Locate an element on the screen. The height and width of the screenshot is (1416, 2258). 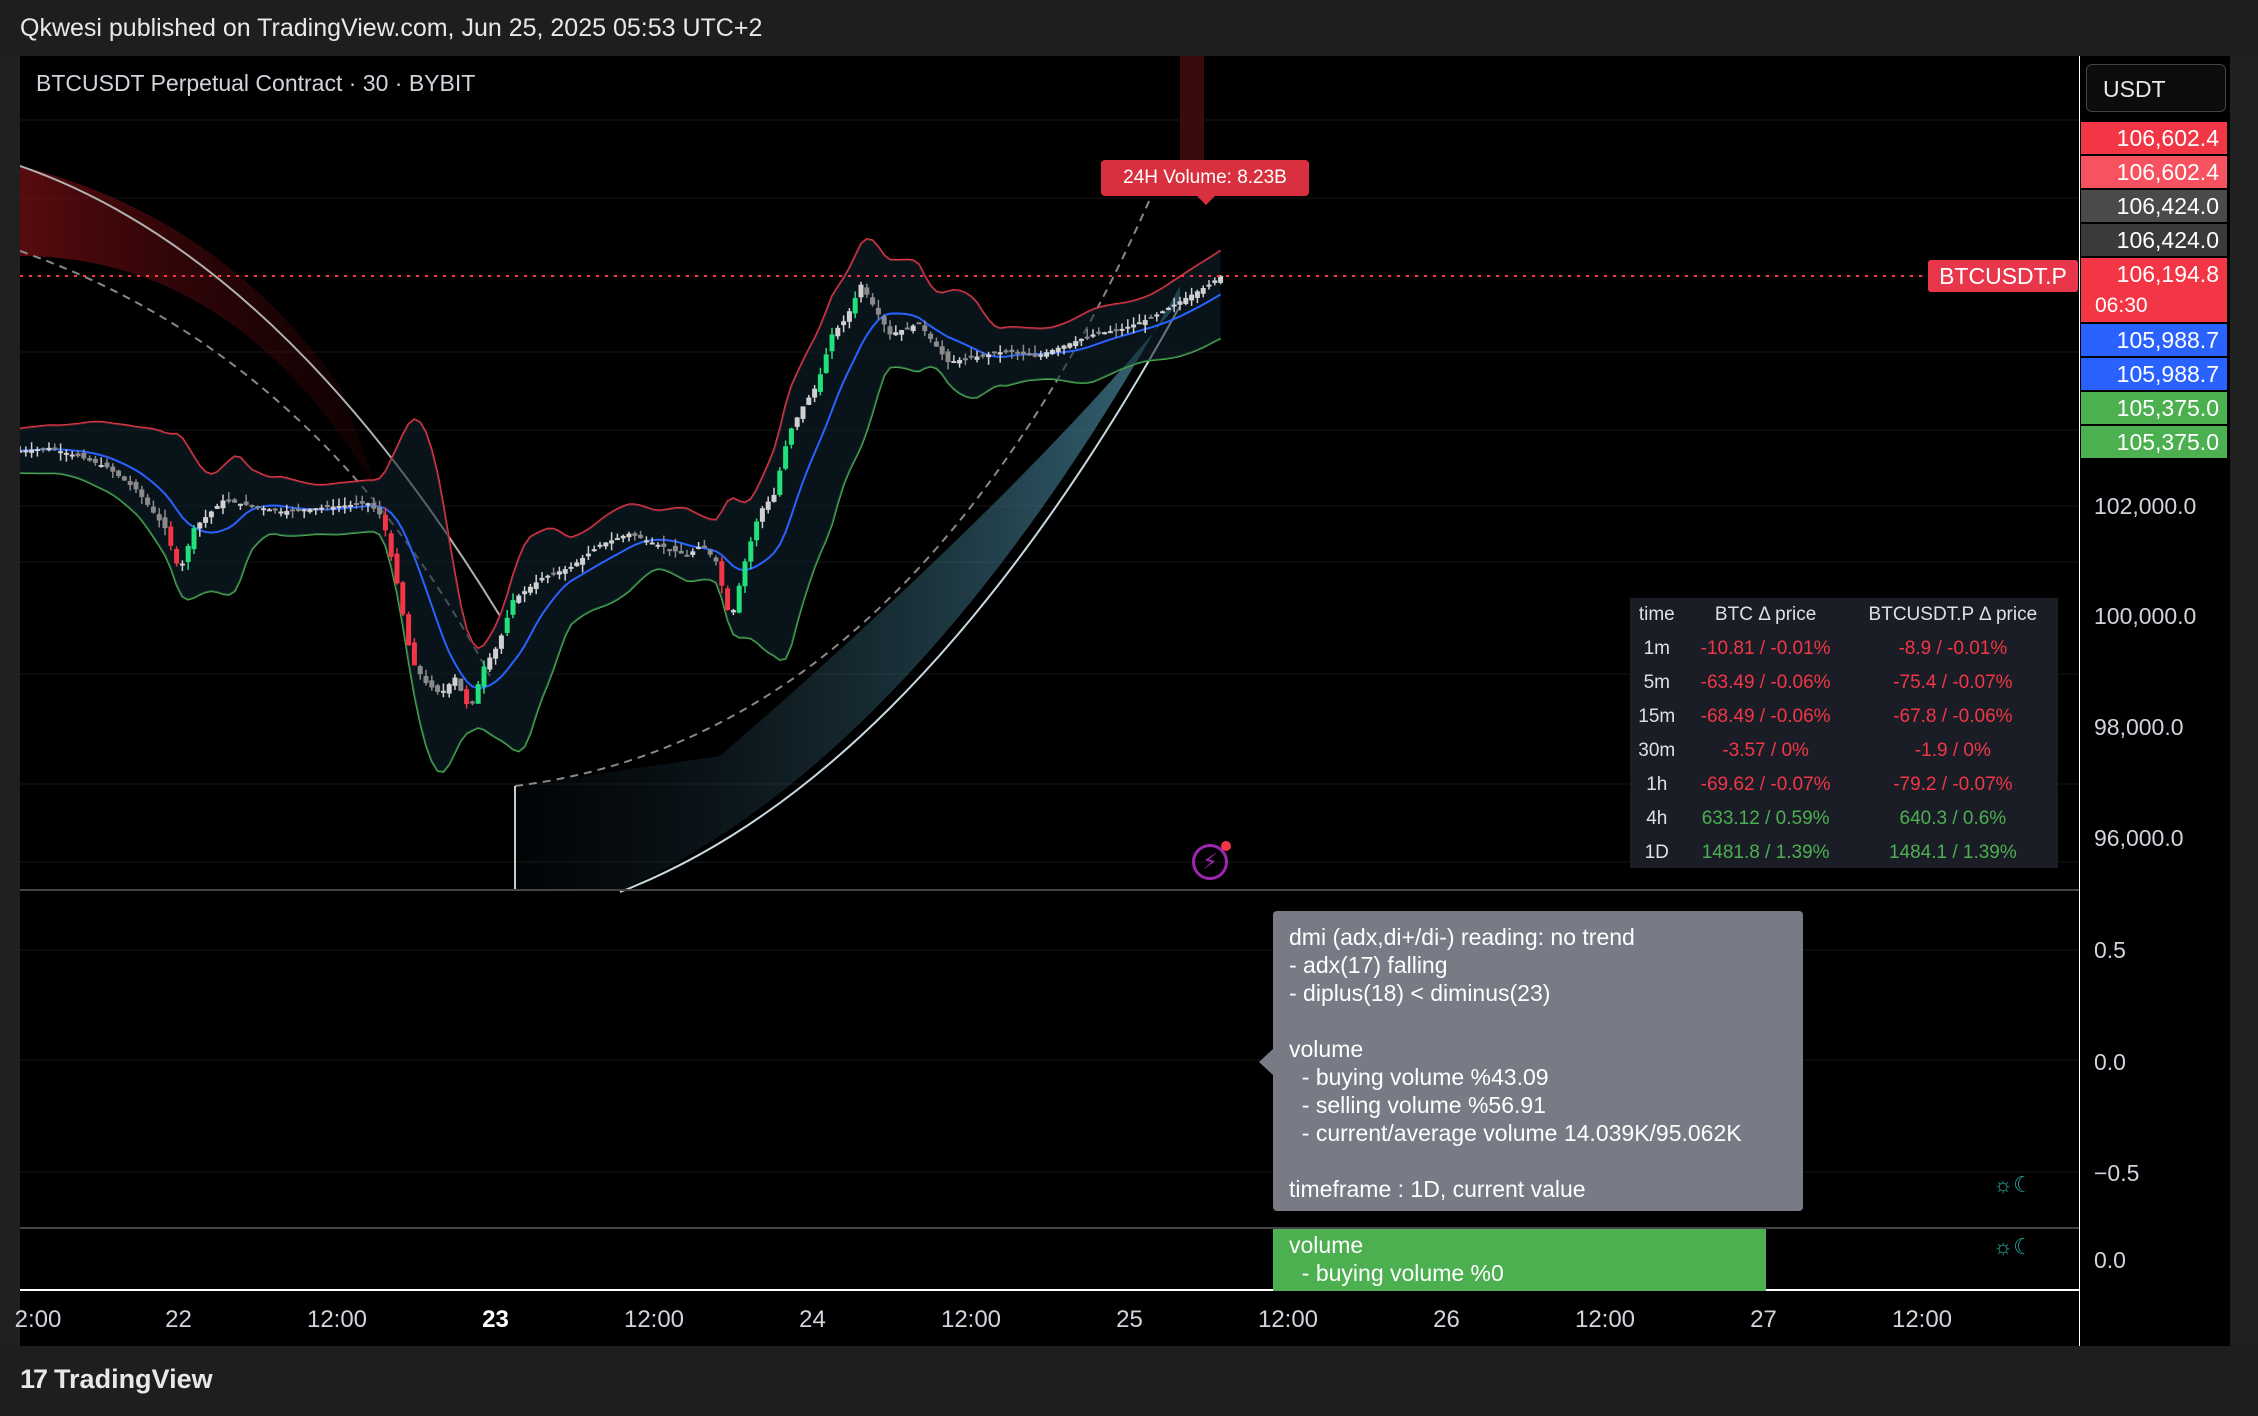
currency-selector: USDT is located at coordinates (2156, 88).